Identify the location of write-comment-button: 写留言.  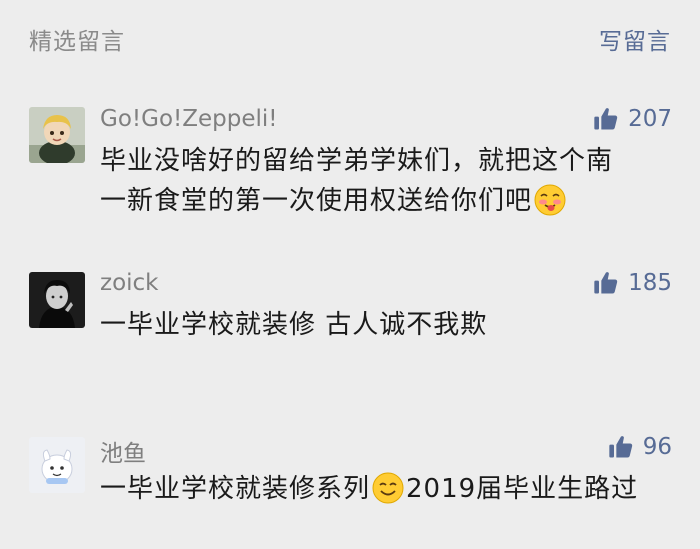
(635, 39).